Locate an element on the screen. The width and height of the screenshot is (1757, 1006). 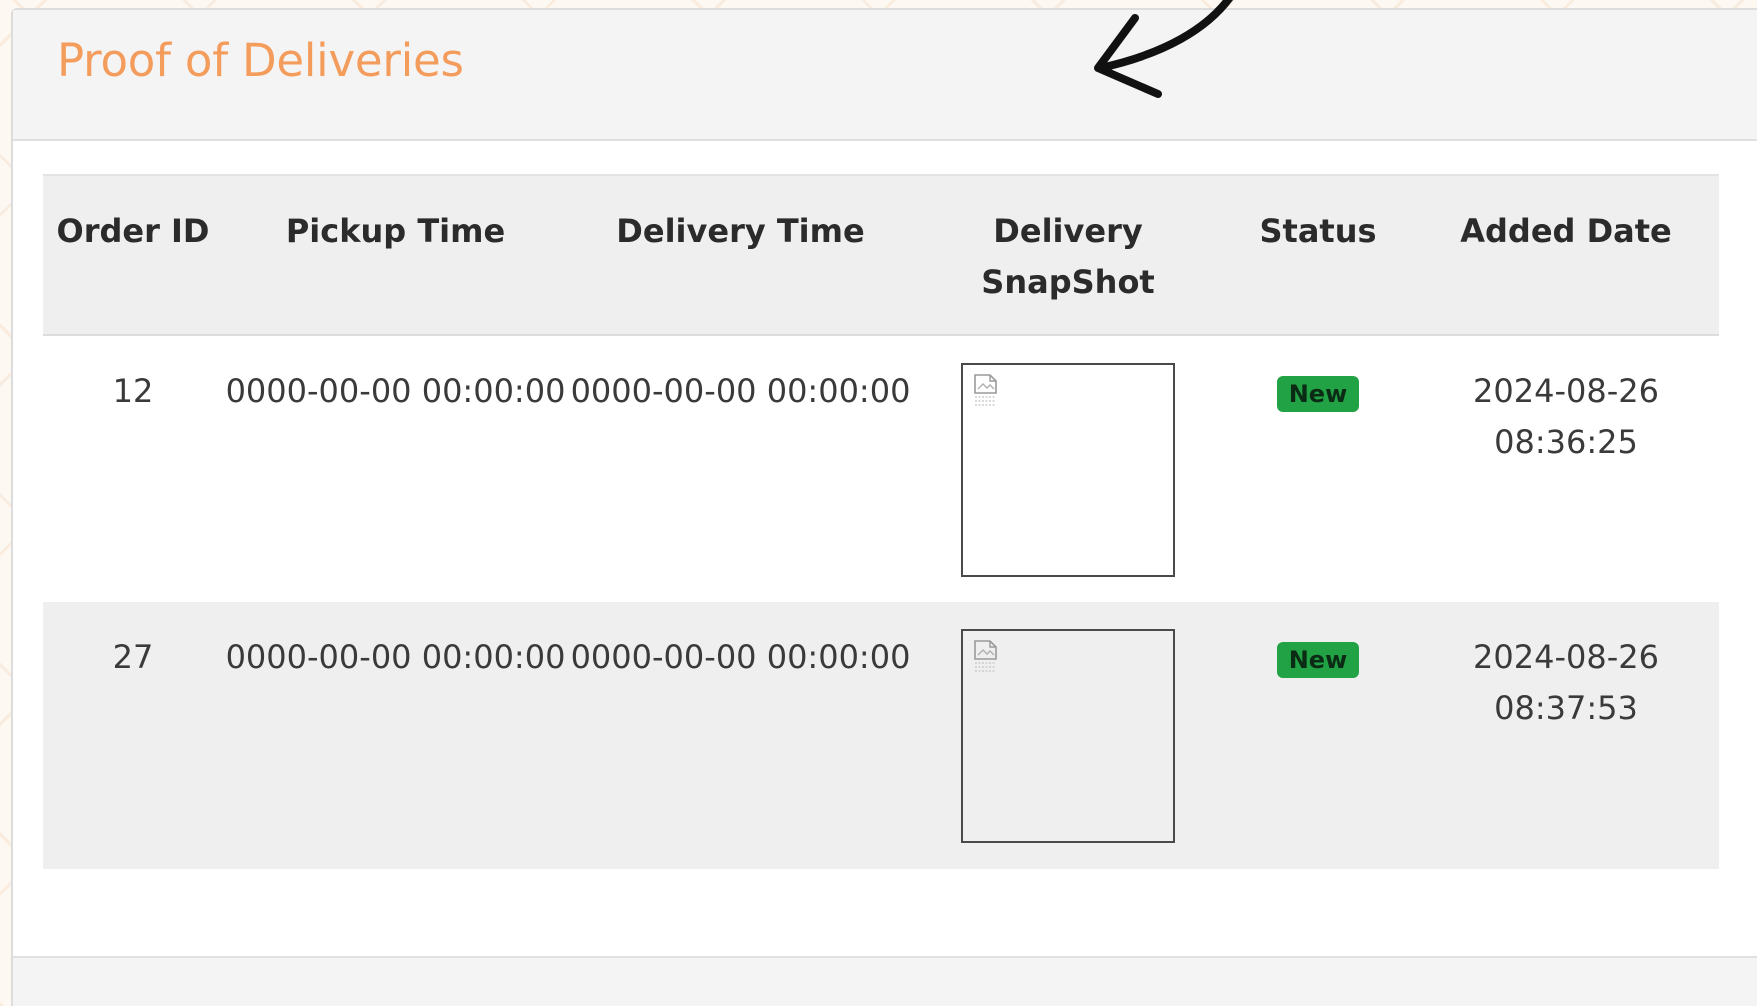
column-header-delivery-snapshot: Delivery SnapShot is located at coordinates (1068, 255).